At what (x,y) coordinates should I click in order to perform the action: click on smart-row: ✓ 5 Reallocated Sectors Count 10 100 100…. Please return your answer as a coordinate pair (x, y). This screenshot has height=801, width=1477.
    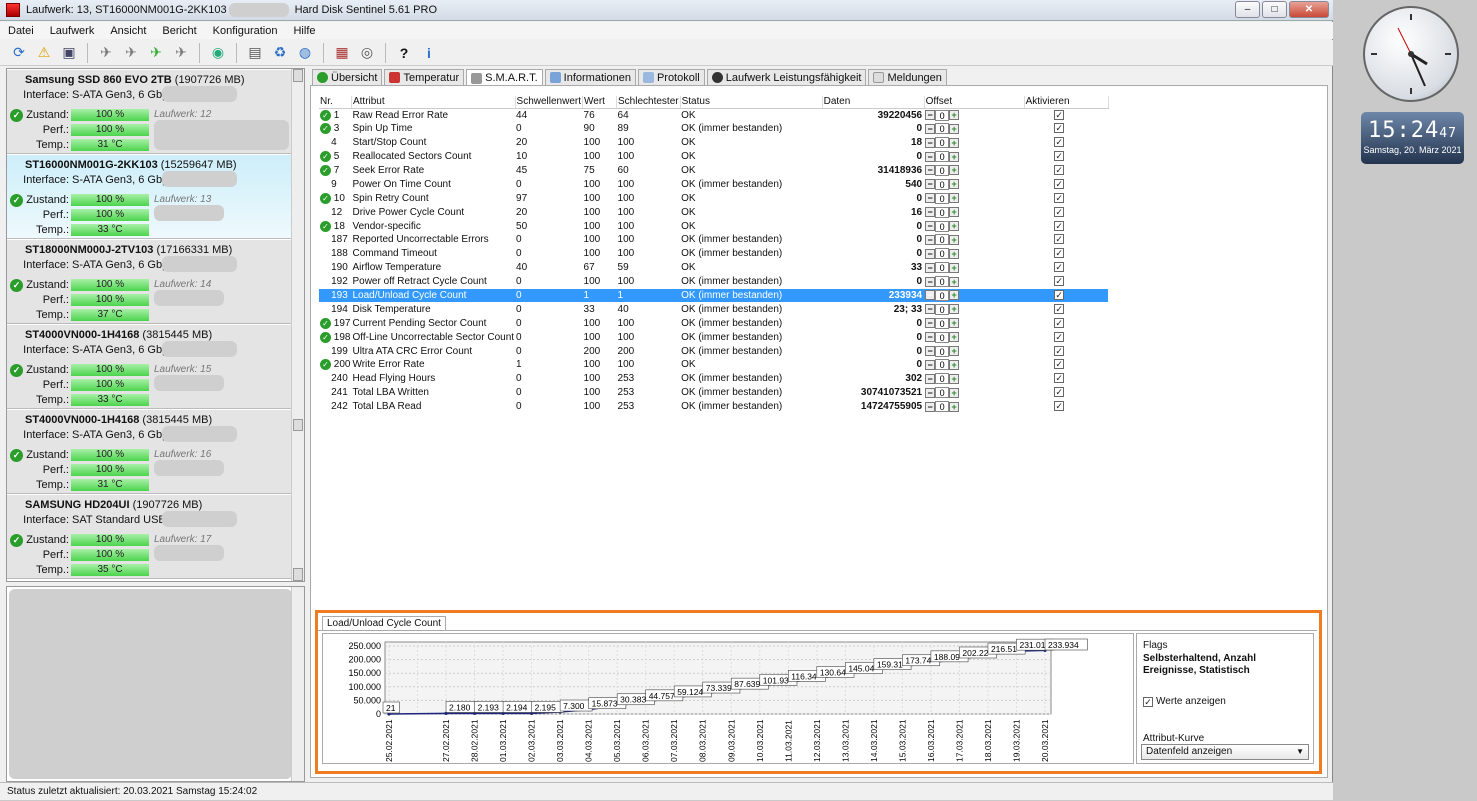
    Looking at the image, I should click on (713, 157).